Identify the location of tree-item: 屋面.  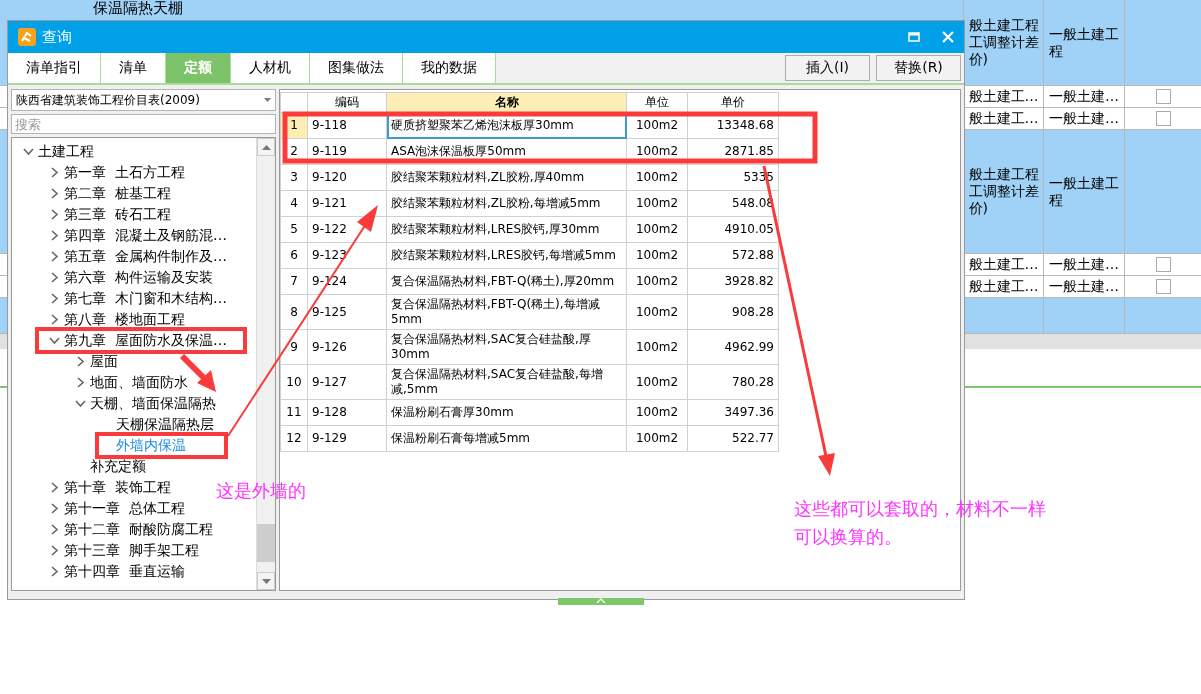
(104, 361).